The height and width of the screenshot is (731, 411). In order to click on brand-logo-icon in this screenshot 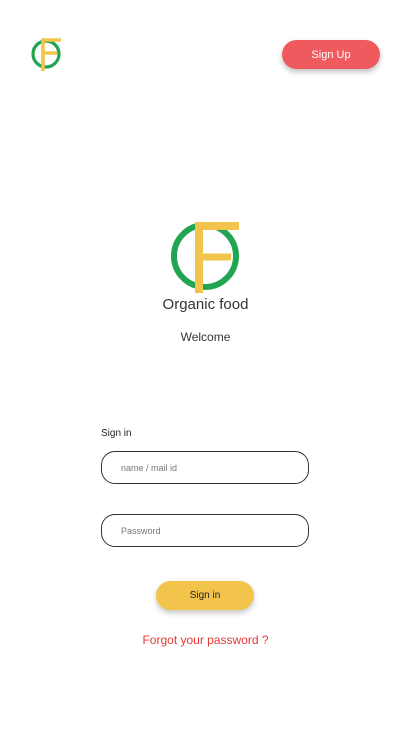, I will do `click(206, 257)`.